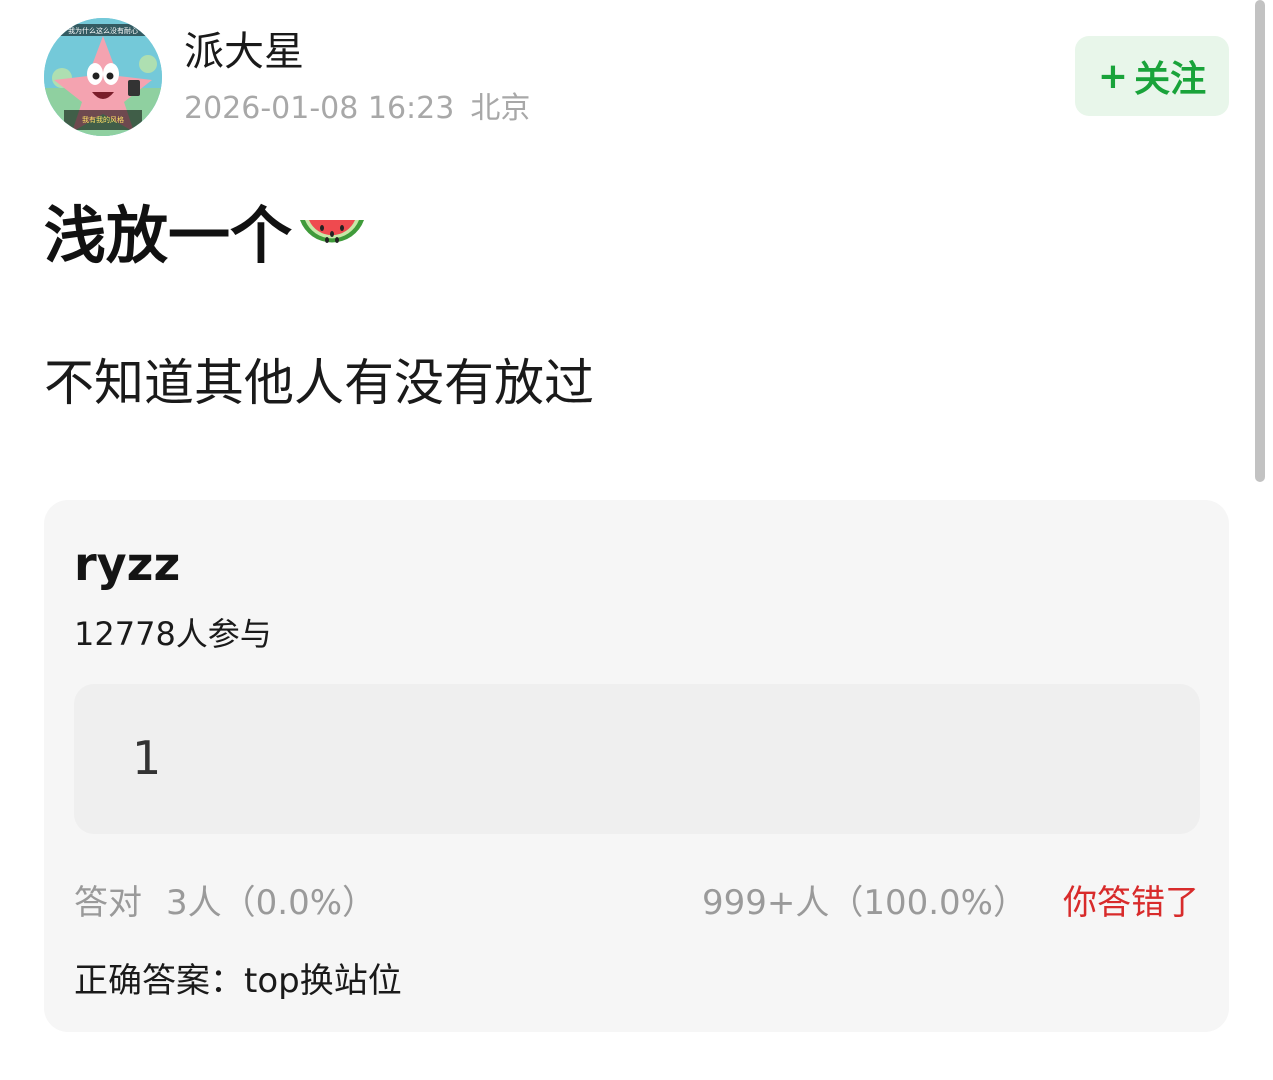 The image size is (1273, 1080). I want to click on post-title: 浅放一个, so click(206, 236).